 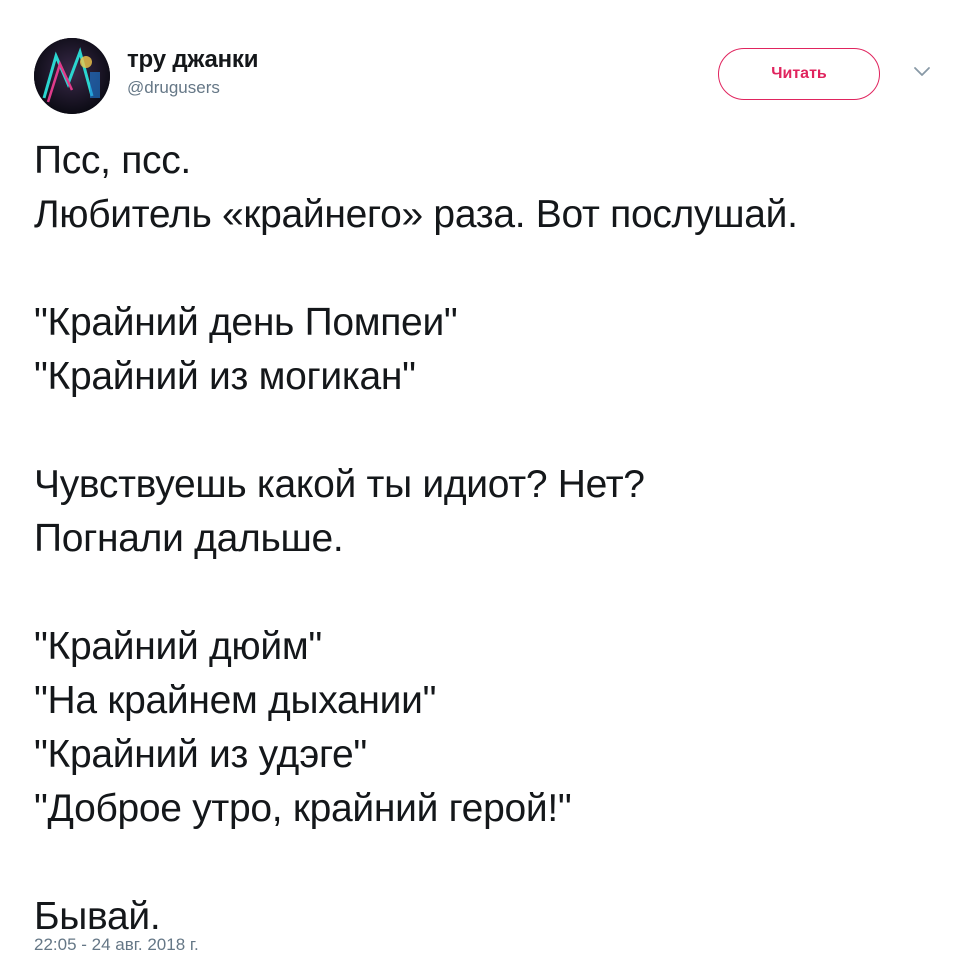 I want to click on tweet-text-line: "Доброе утро, крайний герой!", so click(x=303, y=808).